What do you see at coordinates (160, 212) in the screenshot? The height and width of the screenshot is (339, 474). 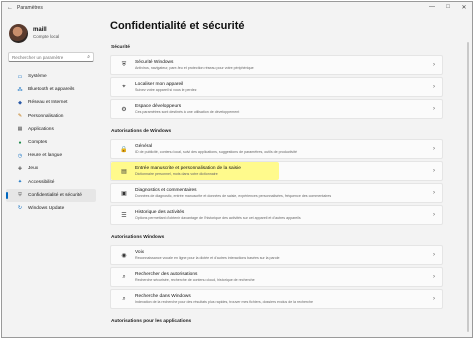 I see `card-title: Historique des activités` at bounding box center [160, 212].